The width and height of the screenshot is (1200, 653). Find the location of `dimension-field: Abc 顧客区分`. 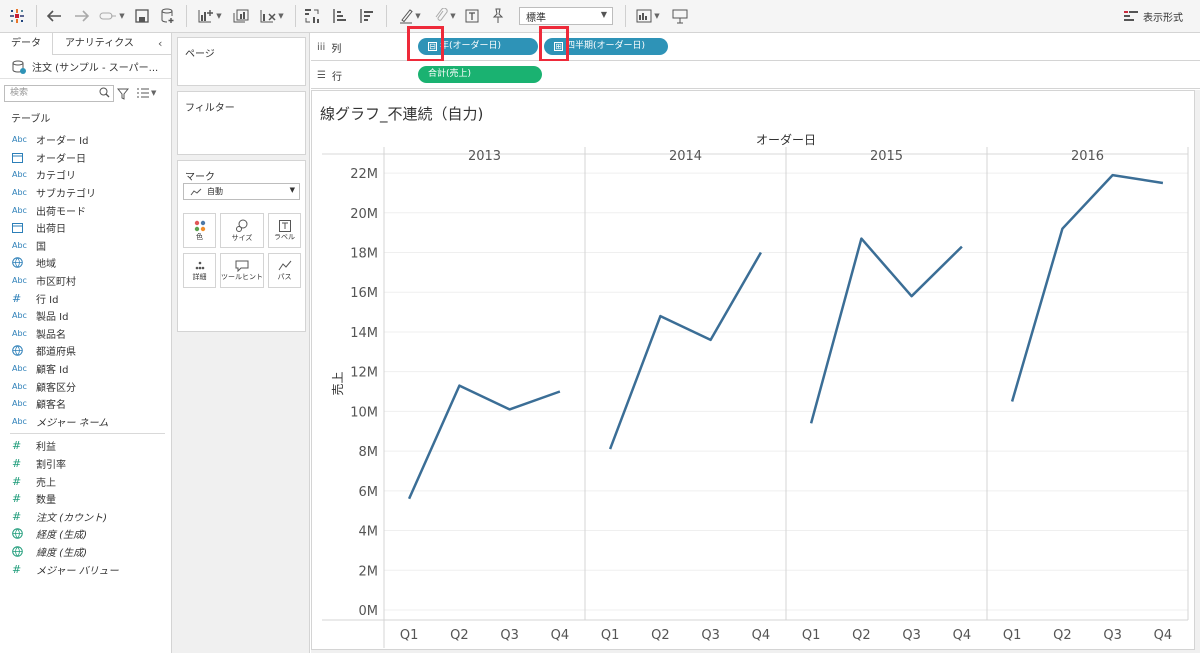

dimension-field: Abc 顧客区分 is located at coordinates (85, 386).